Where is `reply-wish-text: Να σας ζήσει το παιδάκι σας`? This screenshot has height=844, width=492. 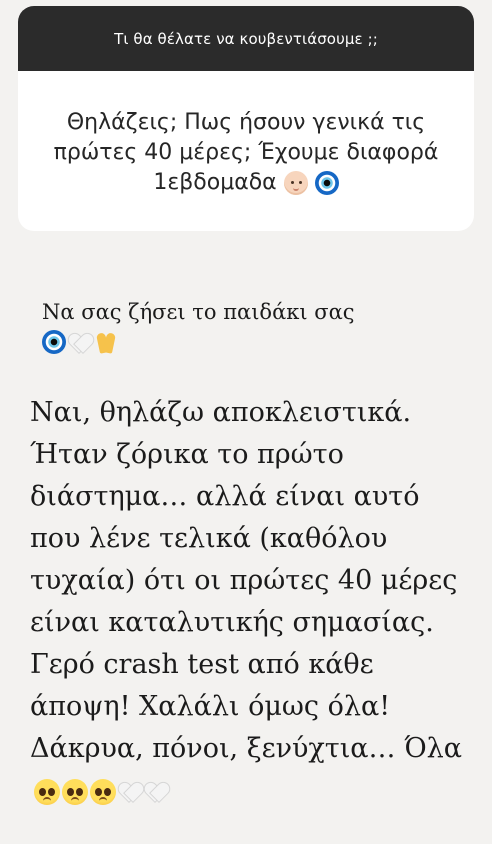 reply-wish-text: Να σας ζήσει το παιδάκι σας is located at coordinates (198, 312).